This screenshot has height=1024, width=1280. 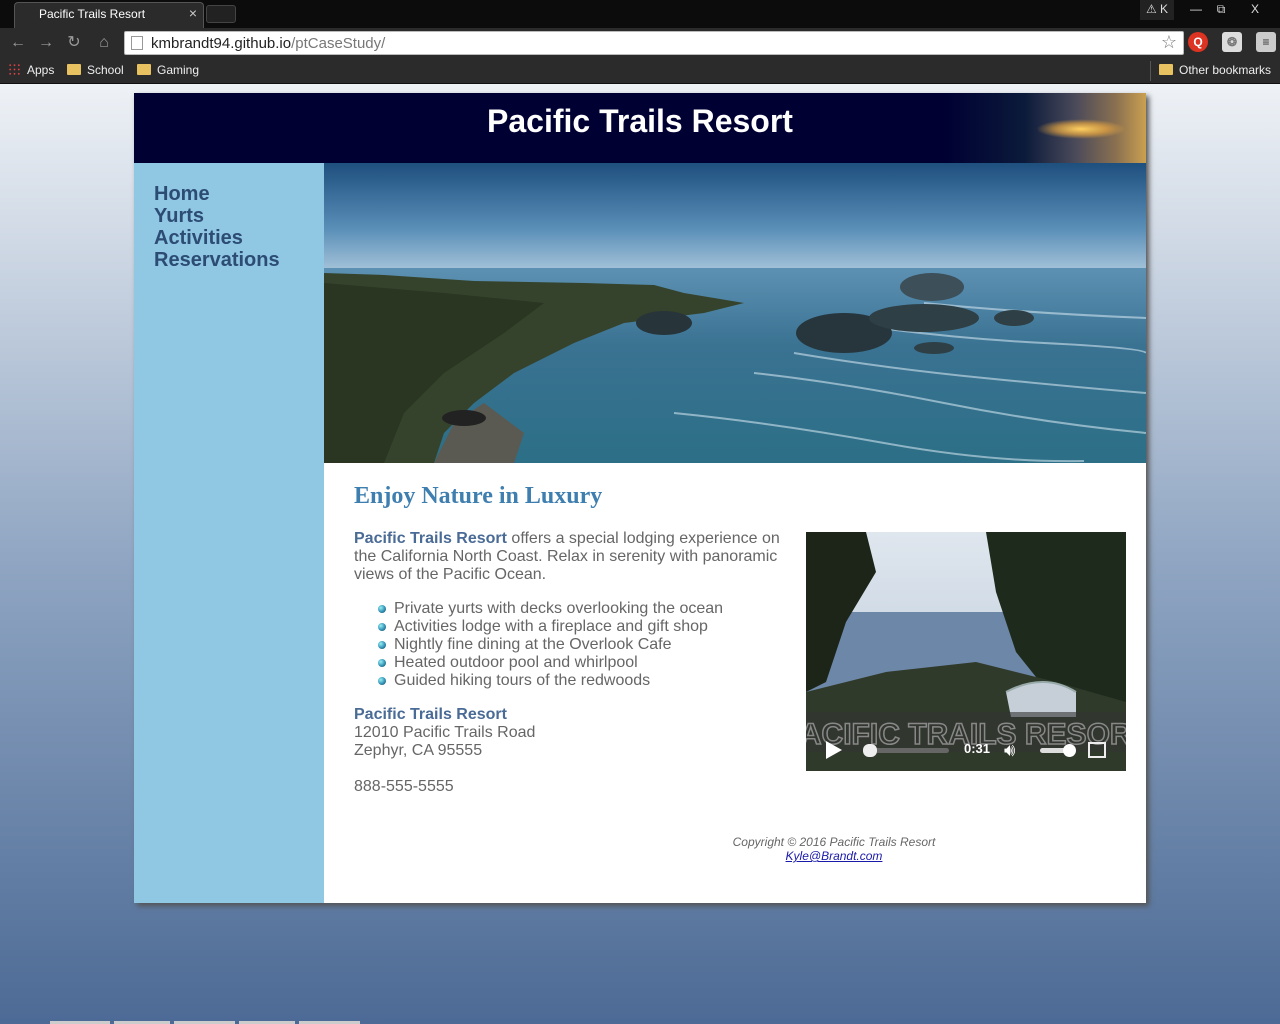 I want to click on video-time: 0:31, so click(x=977, y=748).